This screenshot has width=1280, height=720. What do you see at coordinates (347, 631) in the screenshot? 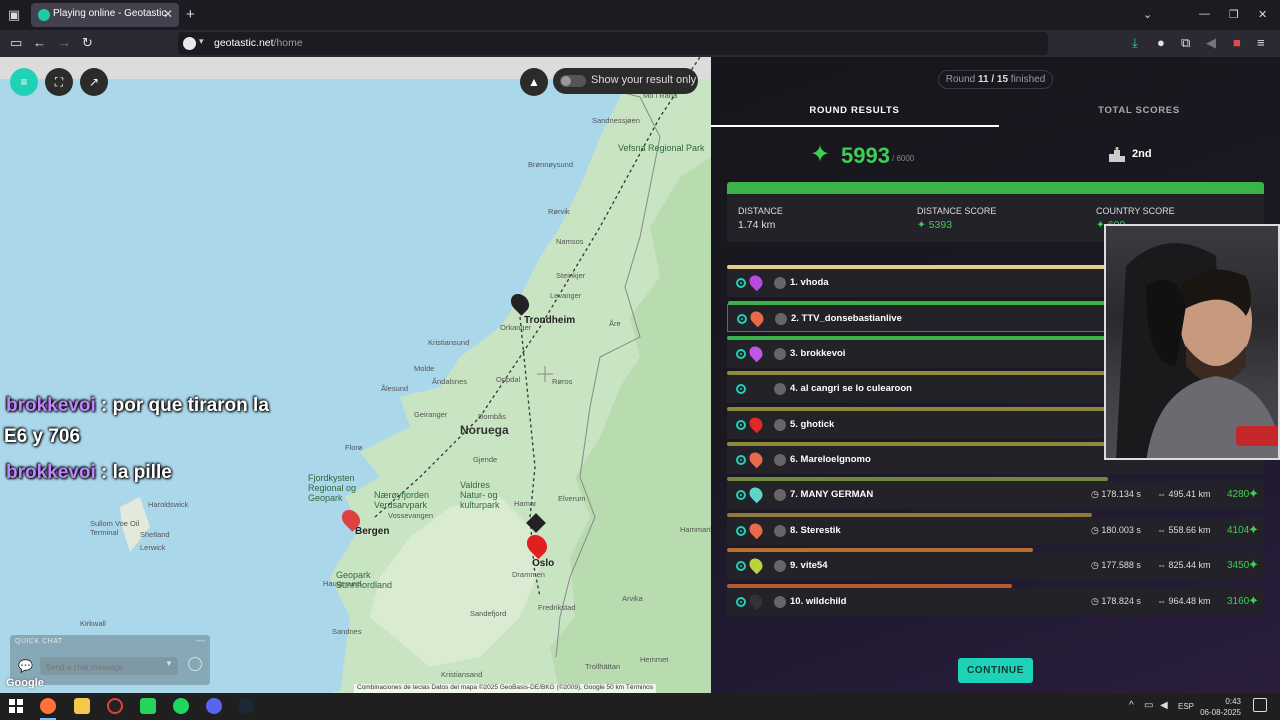
I see `place-label: Sandnes` at bounding box center [347, 631].